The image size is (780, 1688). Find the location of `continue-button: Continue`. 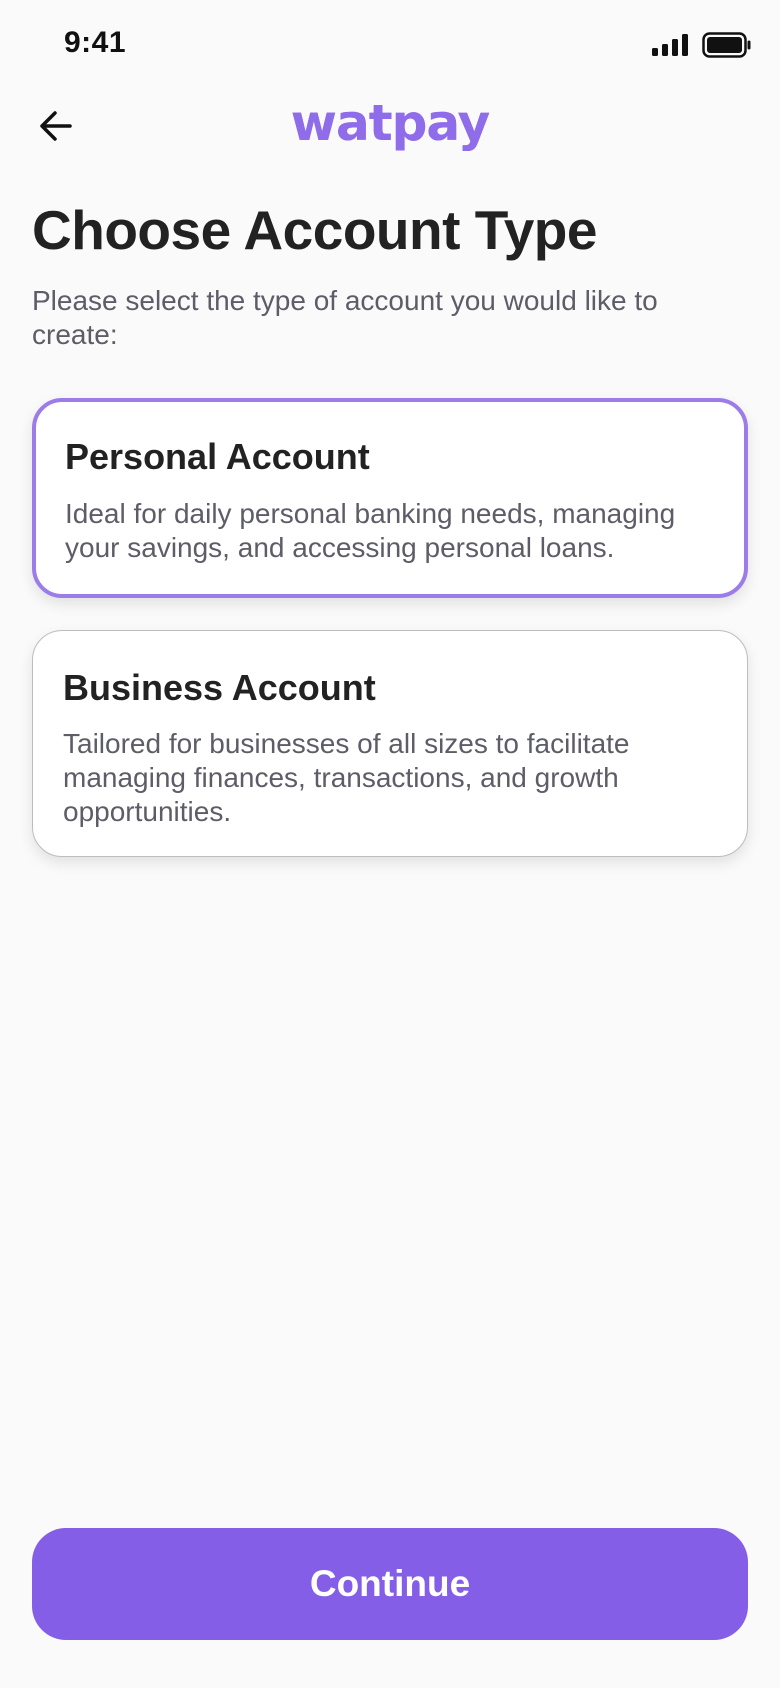

continue-button: Continue is located at coordinates (390, 1584).